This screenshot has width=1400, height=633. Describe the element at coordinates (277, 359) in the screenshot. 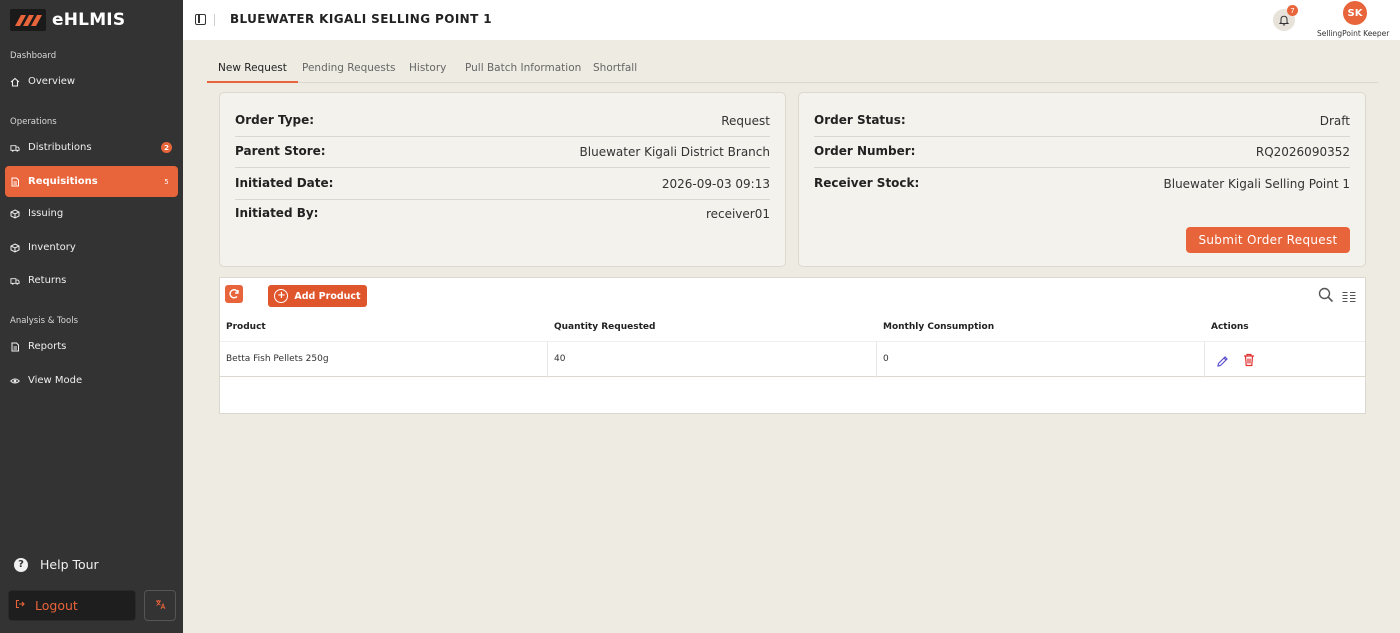

I see `product-cell: Betta Fish Pellets 250g` at that location.